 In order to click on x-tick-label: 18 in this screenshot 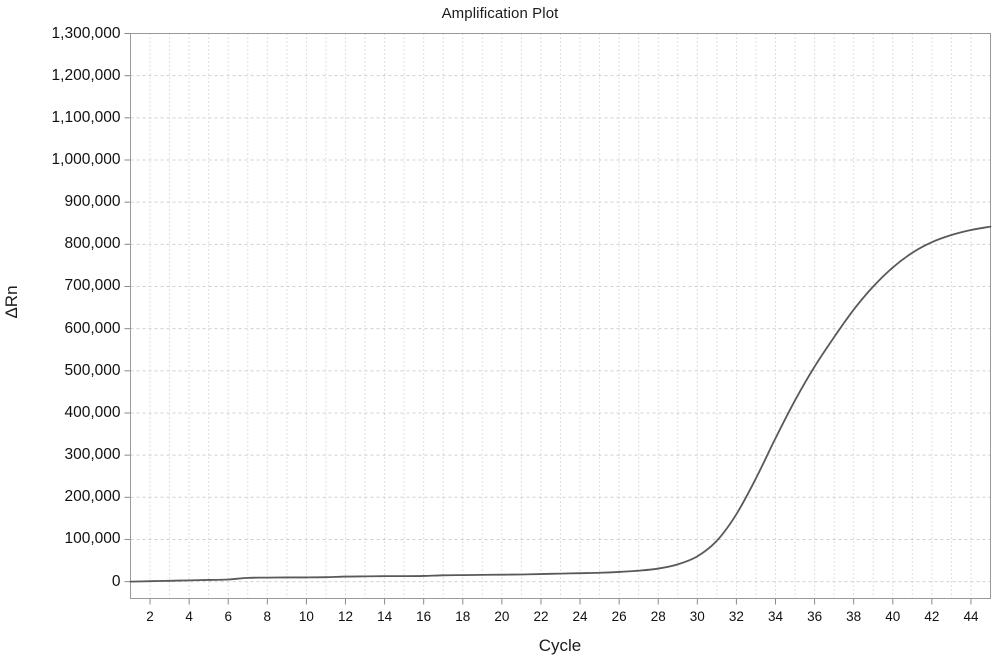, I will do `click(463, 616)`.